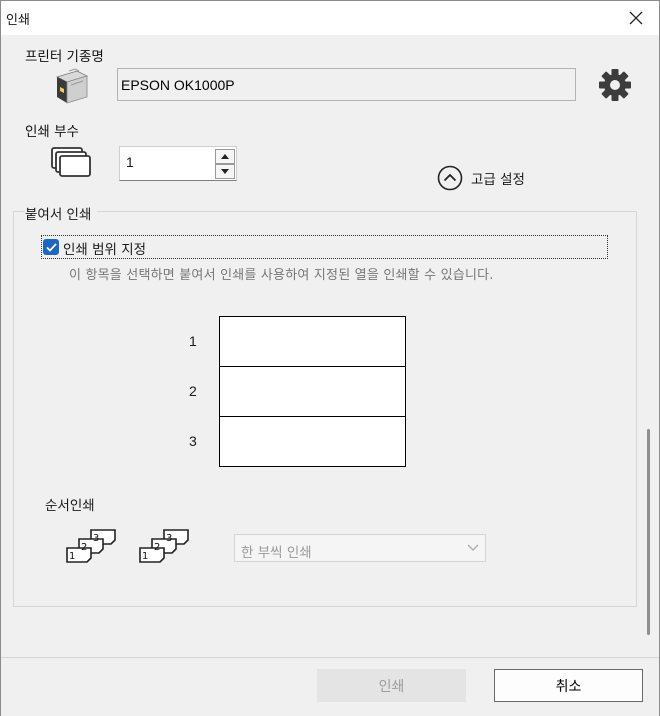  I want to click on stacked-pages-icon, so click(71, 162).